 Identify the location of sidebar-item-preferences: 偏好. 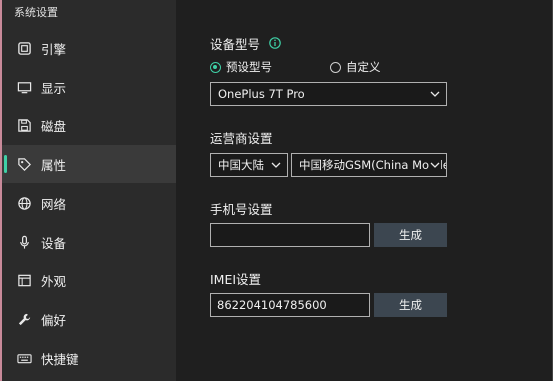
(89, 319).